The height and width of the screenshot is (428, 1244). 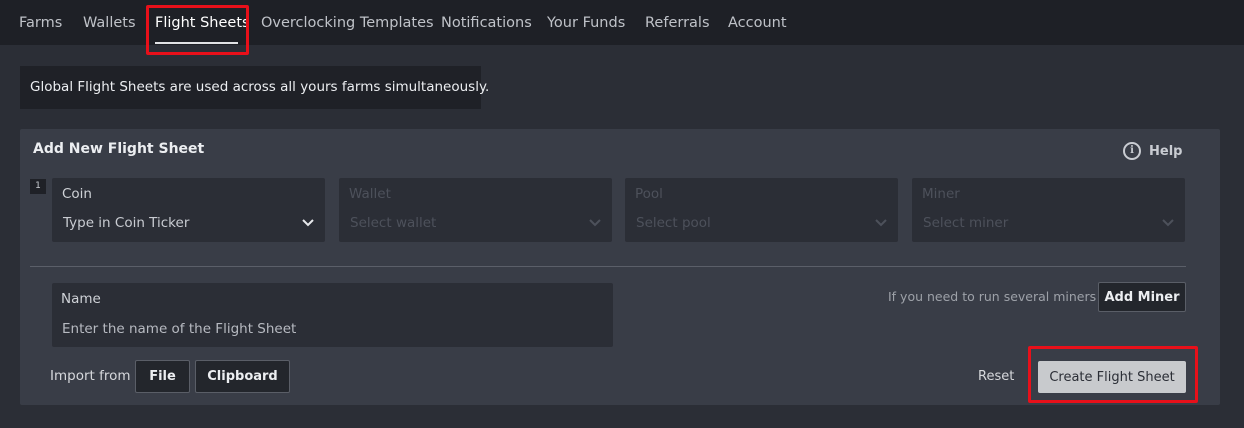 I want to click on several-miners-hint: If you need to run several miners, so click(x=992, y=296).